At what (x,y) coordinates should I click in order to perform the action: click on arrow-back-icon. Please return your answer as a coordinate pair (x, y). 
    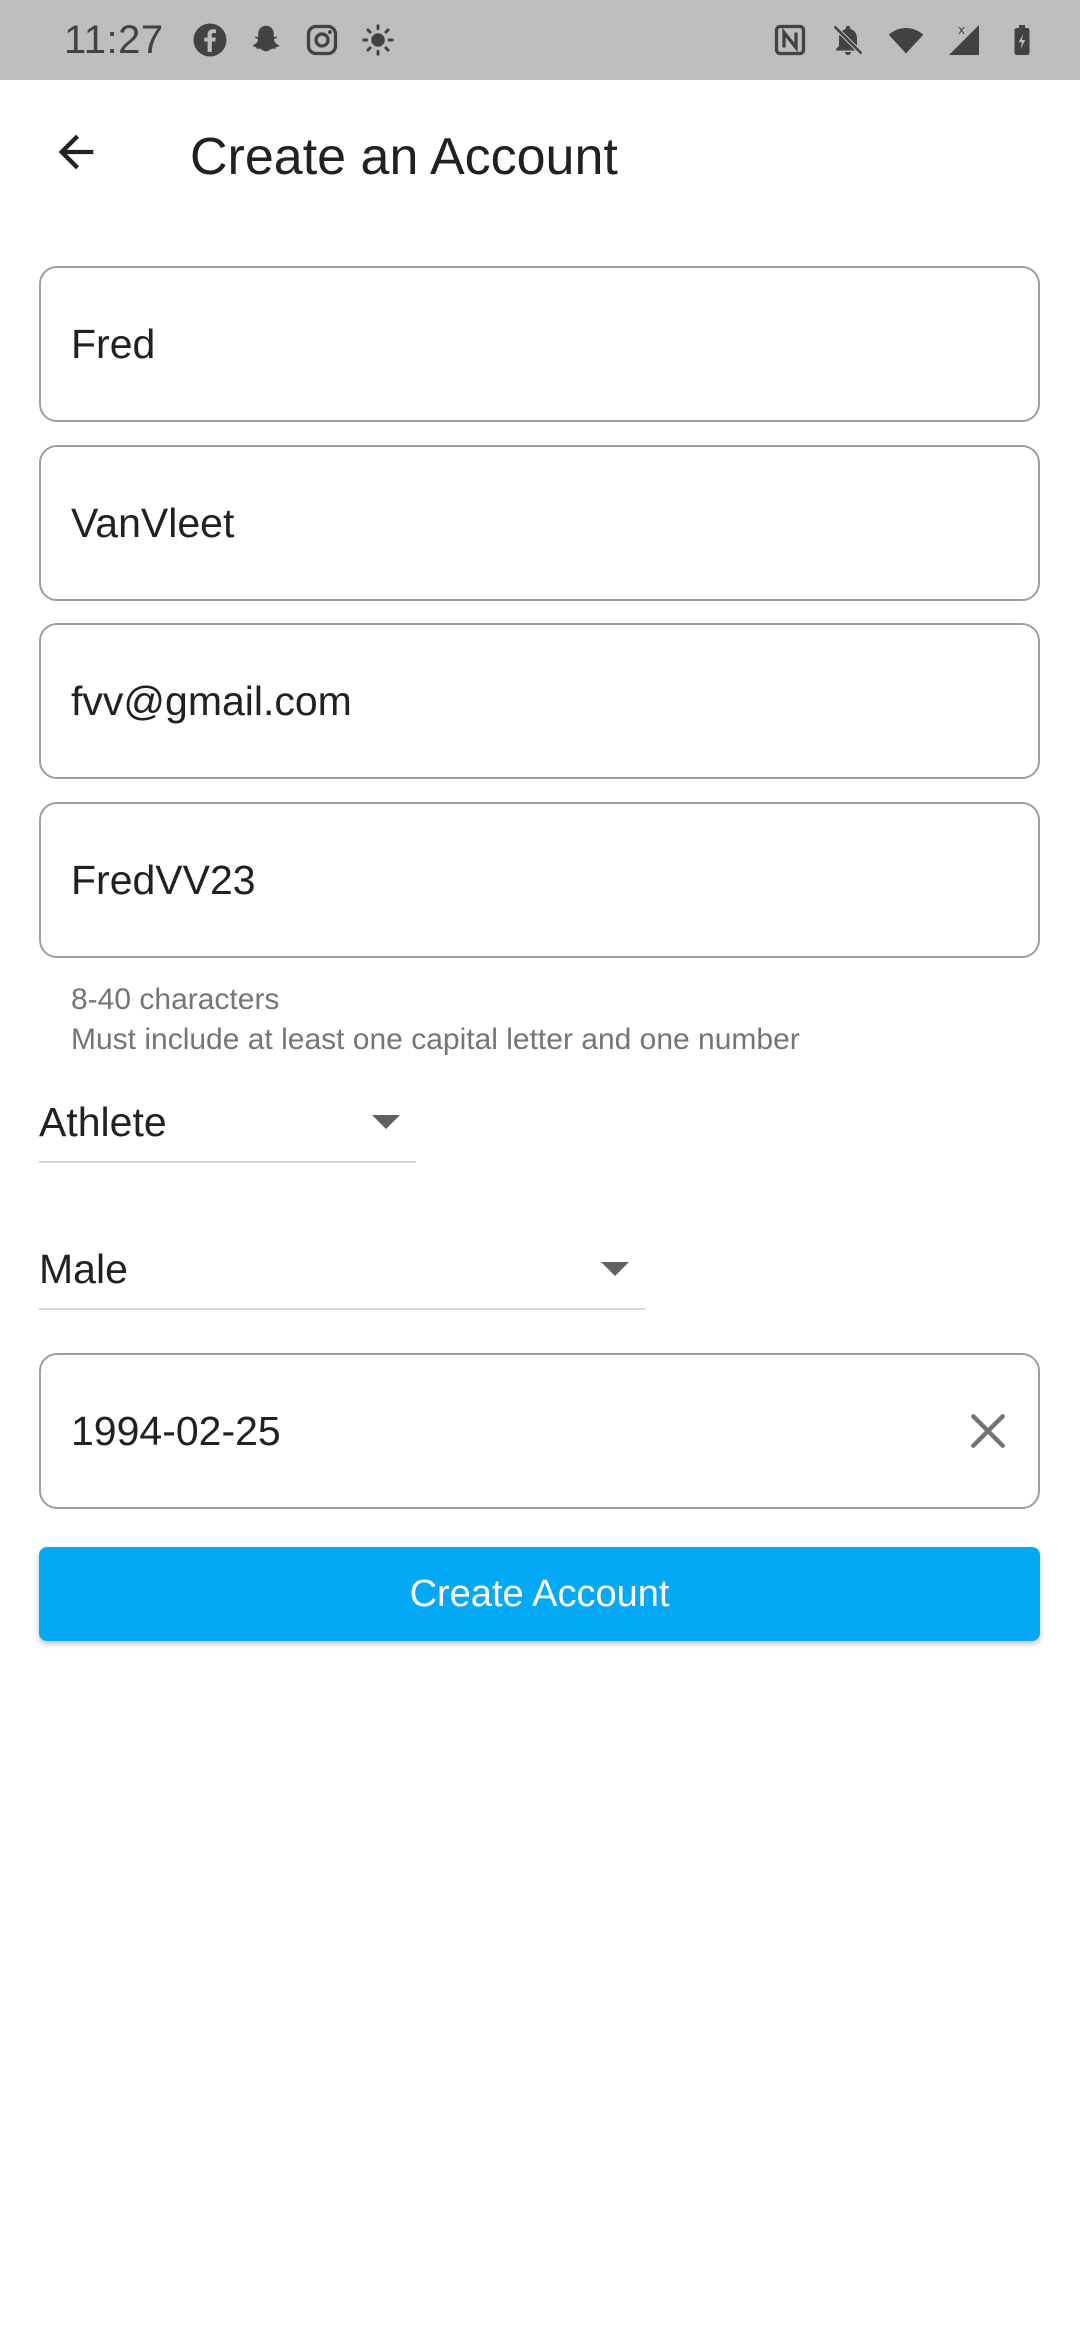
    Looking at the image, I should click on (76, 152).